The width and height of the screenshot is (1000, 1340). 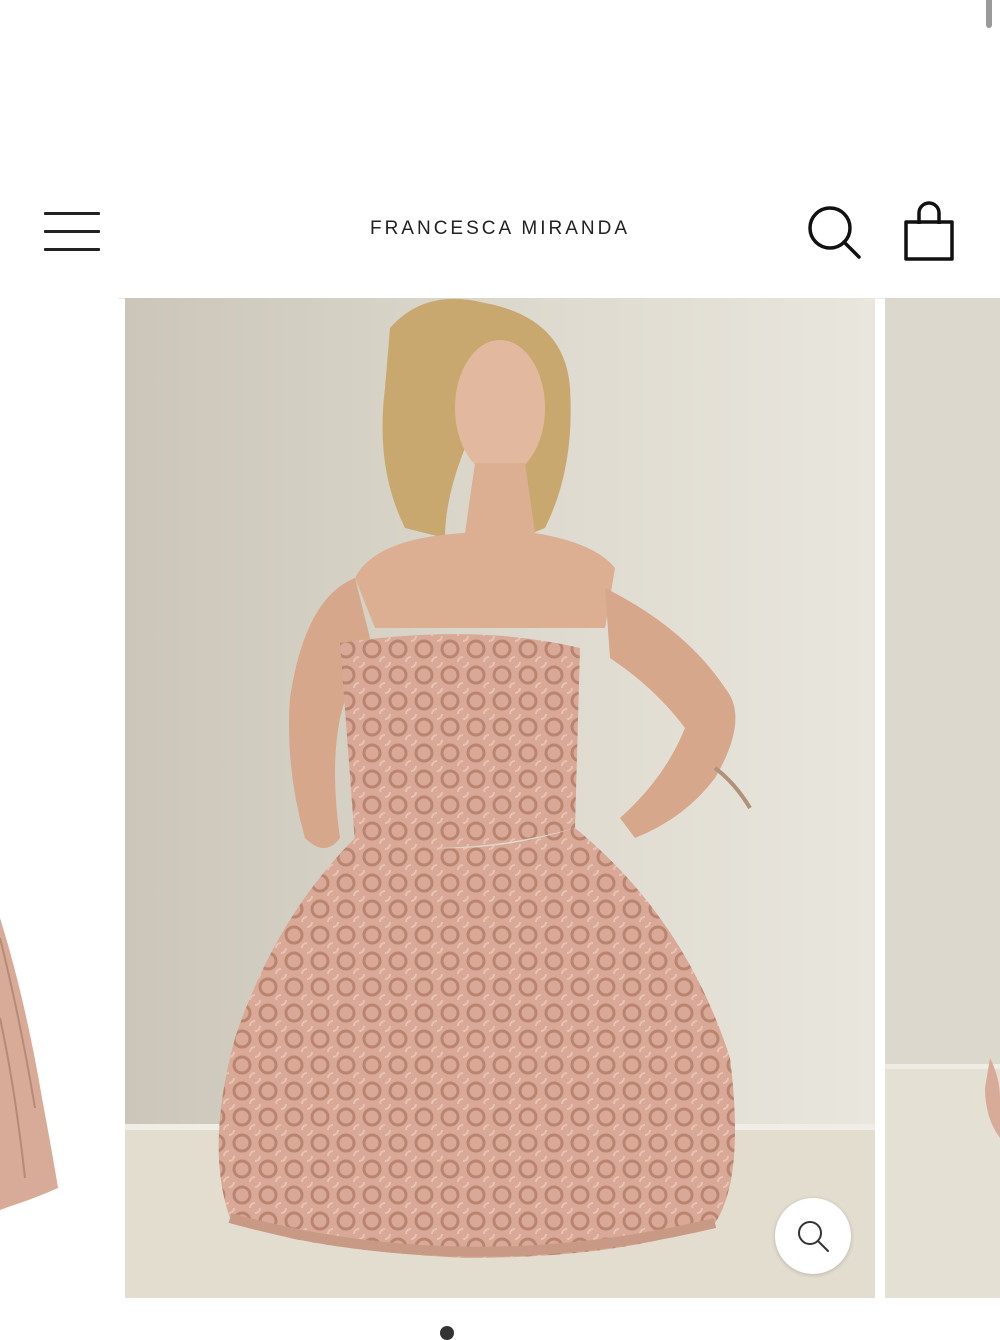 I want to click on search-button, so click(x=834, y=232).